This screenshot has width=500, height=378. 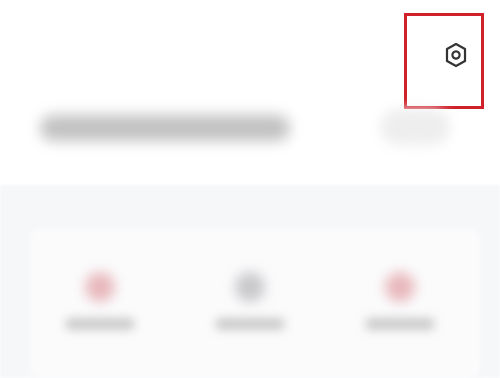 What do you see at coordinates (400, 324) in the screenshot?
I see `shortcut-3-label` at bounding box center [400, 324].